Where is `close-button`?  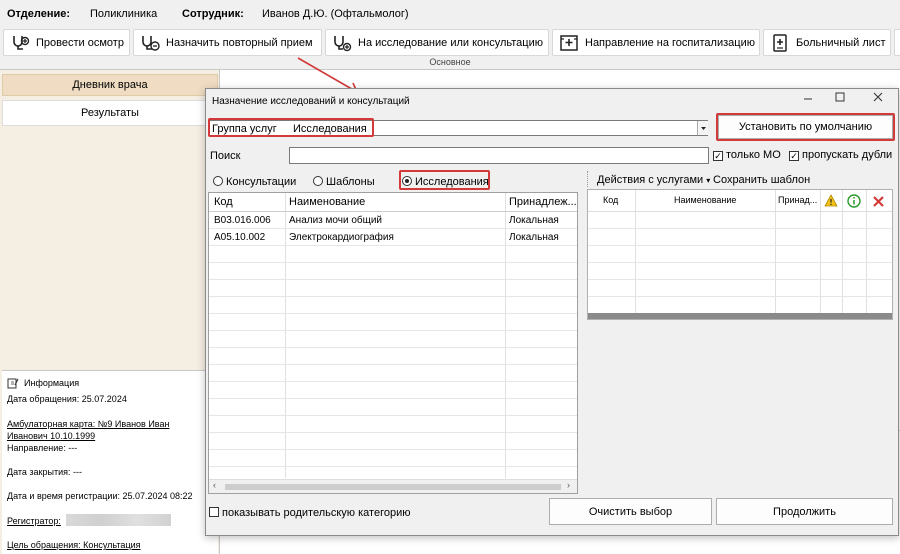 close-button is located at coordinates (878, 99).